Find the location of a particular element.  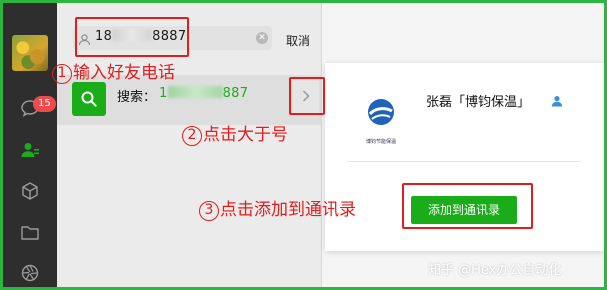

card-divider is located at coordinates (464, 161).